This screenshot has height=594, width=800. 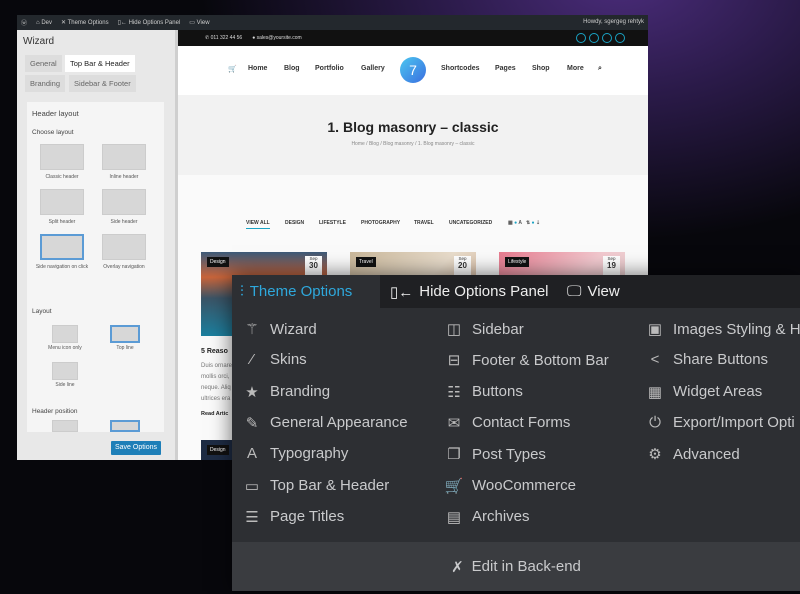 I want to click on admin-view: ▭ View, so click(x=199, y=22).